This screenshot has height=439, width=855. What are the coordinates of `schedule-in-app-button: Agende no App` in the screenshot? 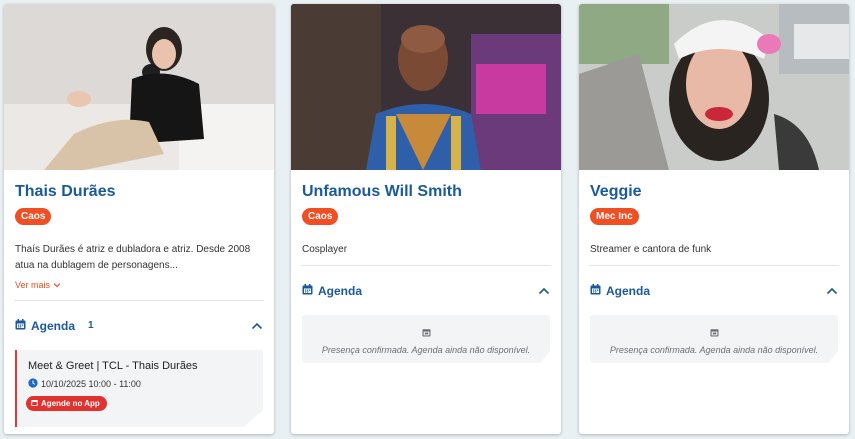 It's located at (66, 403).